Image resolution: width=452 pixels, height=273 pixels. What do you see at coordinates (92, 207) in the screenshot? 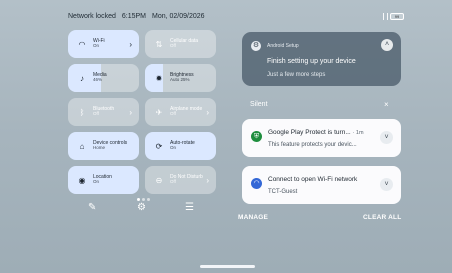
I see `pencil-icon: ✎` at bounding box center [92, 207].